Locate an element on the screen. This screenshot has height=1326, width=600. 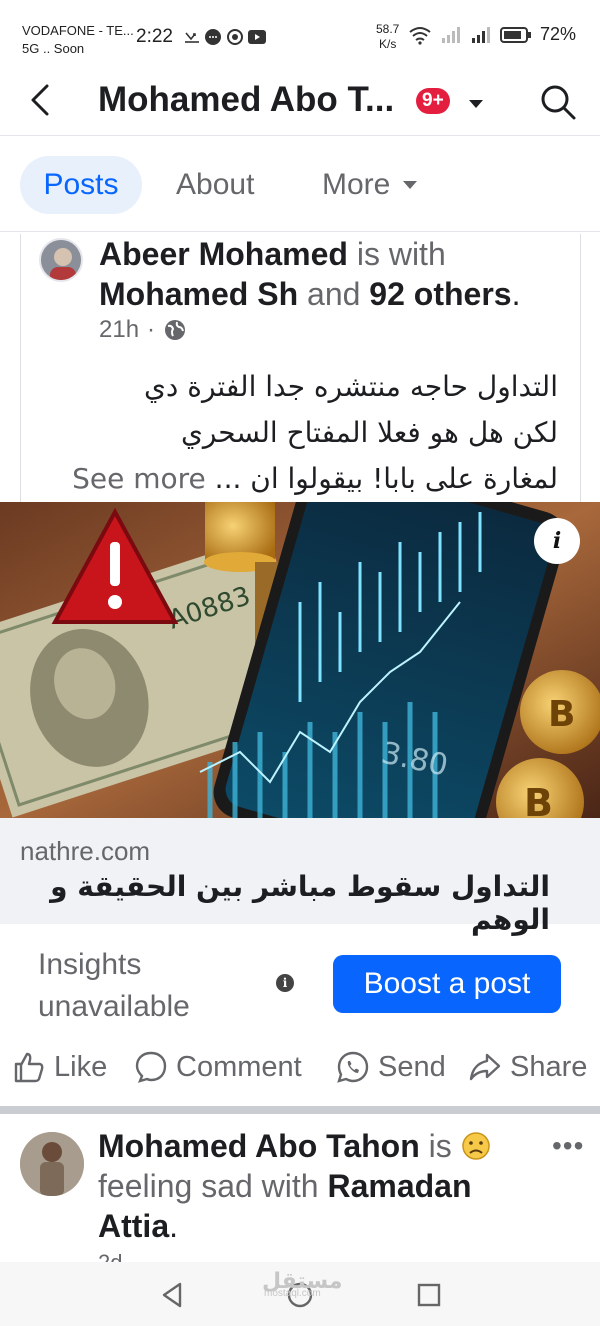
battery-icon is located at coordinates (515, 34).